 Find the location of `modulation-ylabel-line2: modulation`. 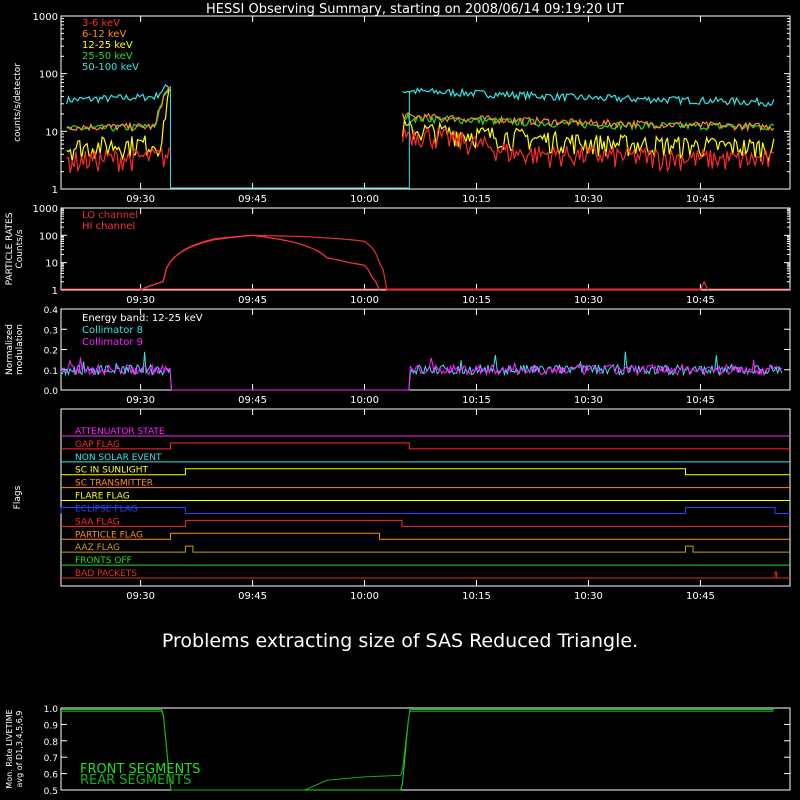

modulation-ylabel-line2: modulation is located at coordinates (20, 349).